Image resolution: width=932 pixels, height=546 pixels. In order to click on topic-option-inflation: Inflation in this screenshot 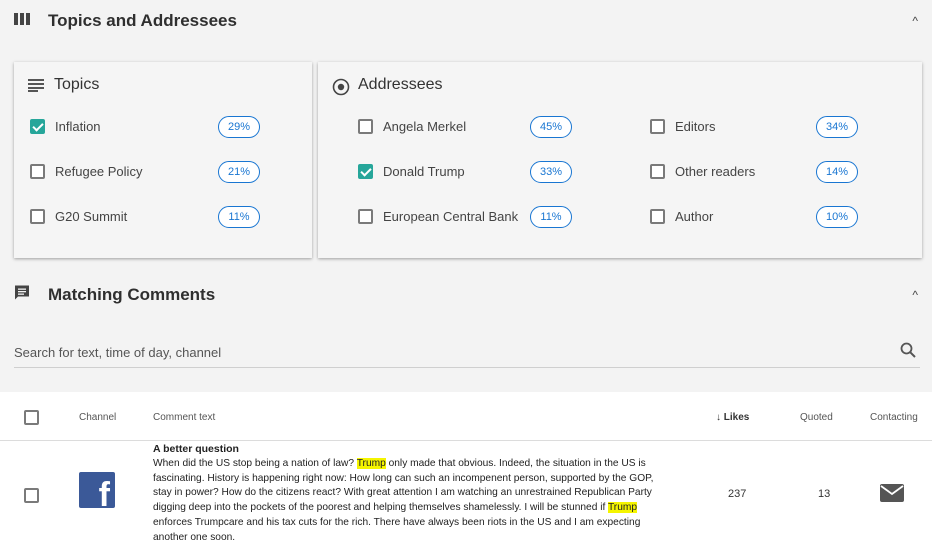, I will do `click(65, 126)`.